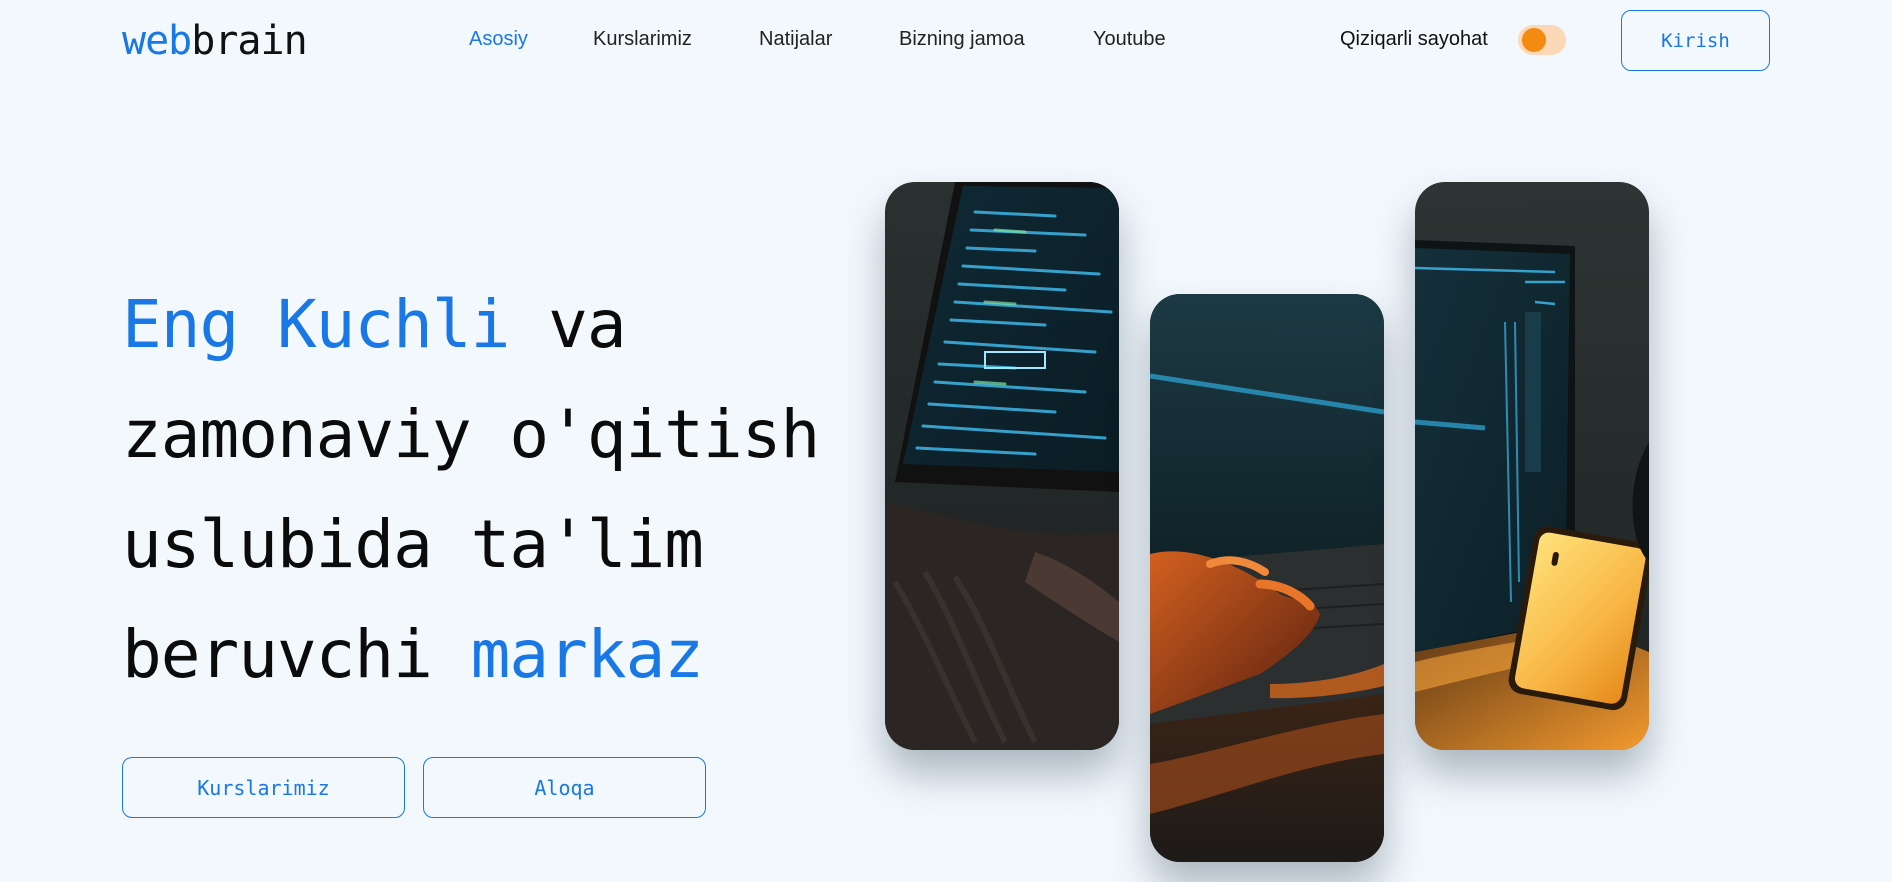 This screenshot has height=882, width=1892. I want to click on logo: webbrain, so click(215, 41).